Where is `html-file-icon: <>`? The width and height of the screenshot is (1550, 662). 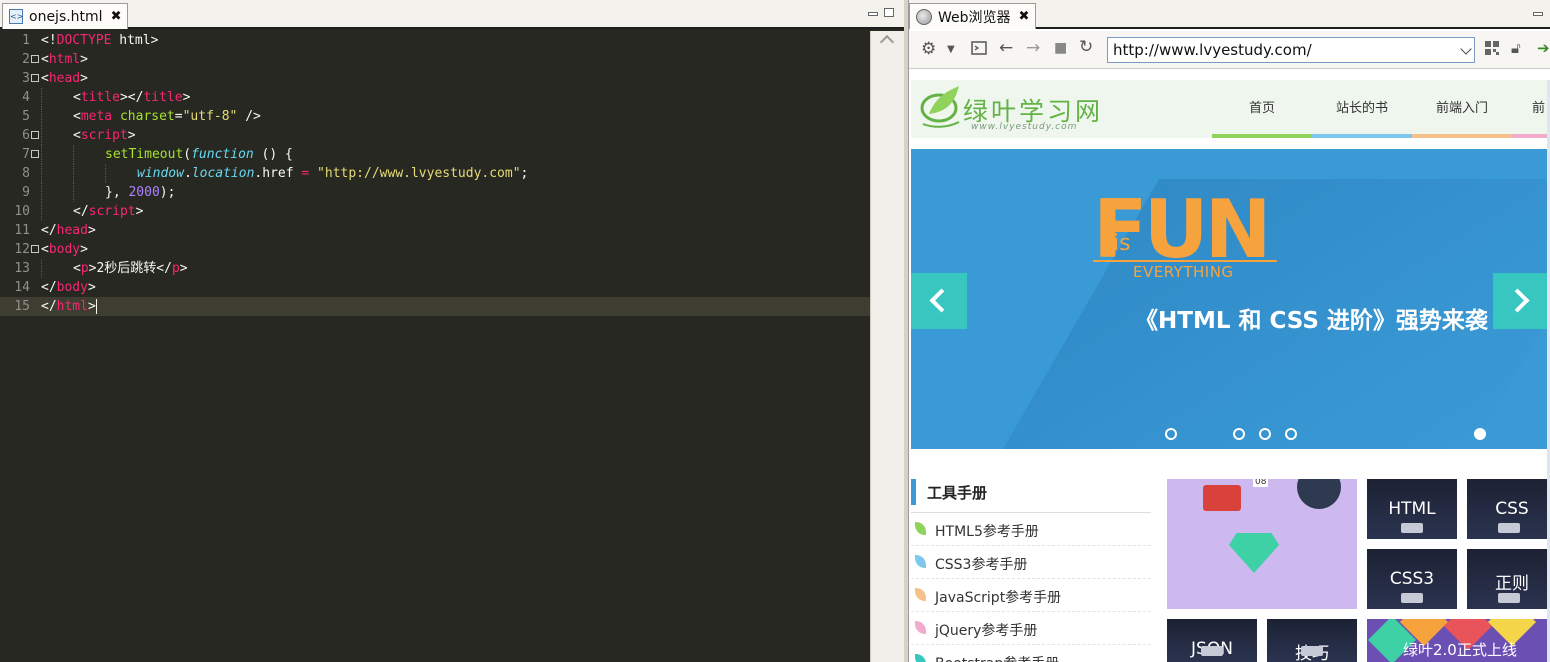 html-file-icon: <> is located at coordinates (16, 16).